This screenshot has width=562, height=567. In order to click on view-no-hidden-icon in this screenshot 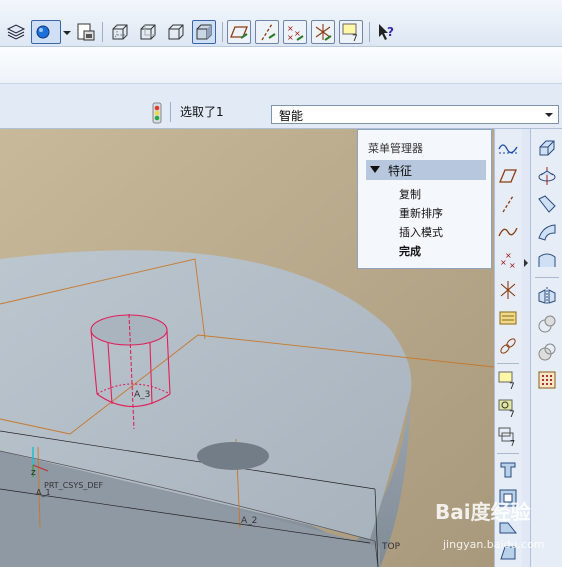, I will do `click(176, 32)`.